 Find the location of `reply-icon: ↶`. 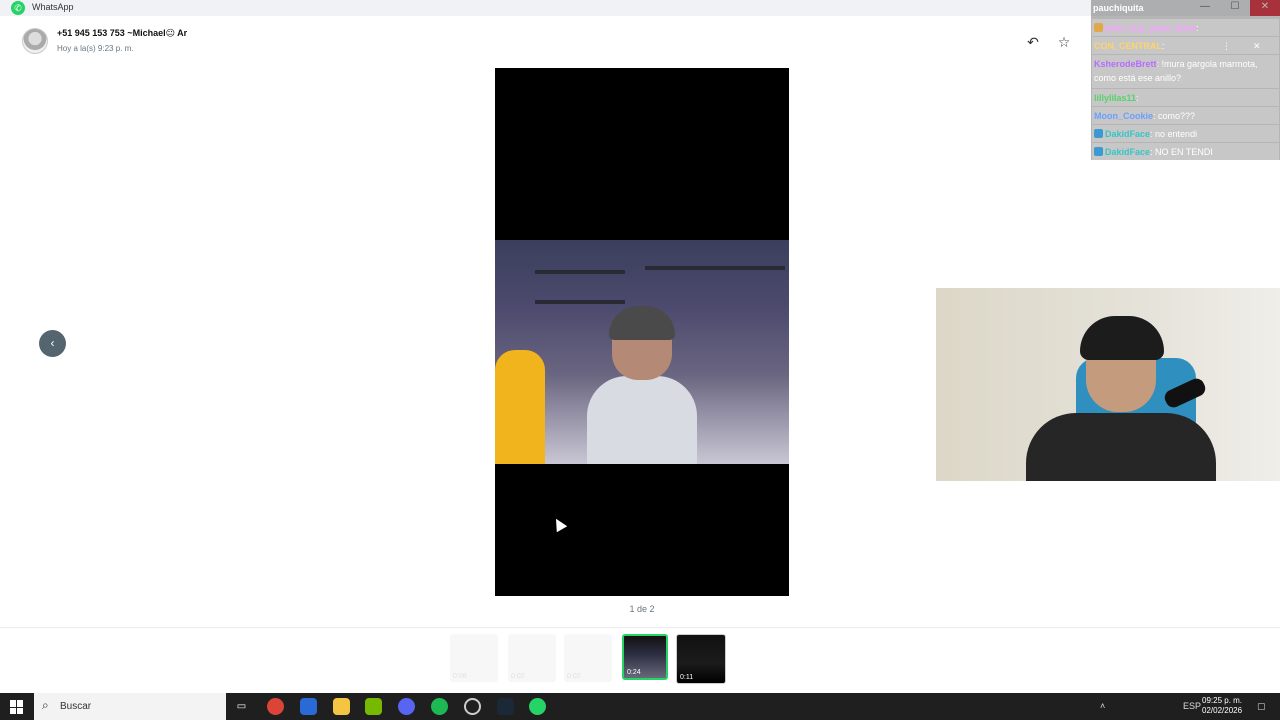

reply-icon: ↶ is located at coordinates (1033, 42).